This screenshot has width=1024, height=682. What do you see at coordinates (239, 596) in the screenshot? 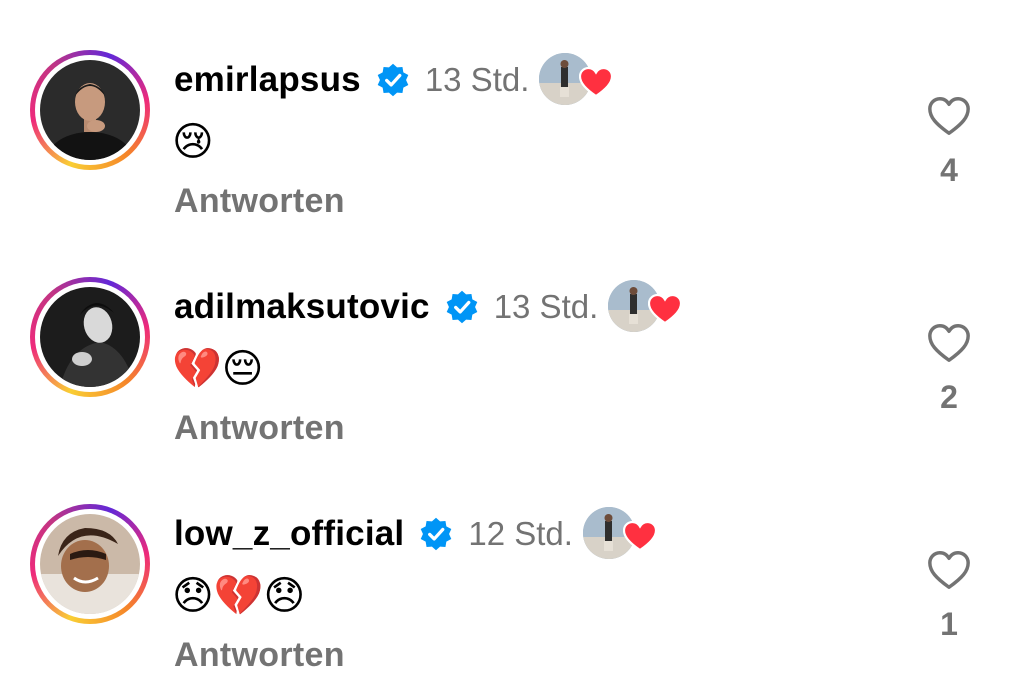
I see `comment-text: 😞💔😞` at bounding box center [239, 596].